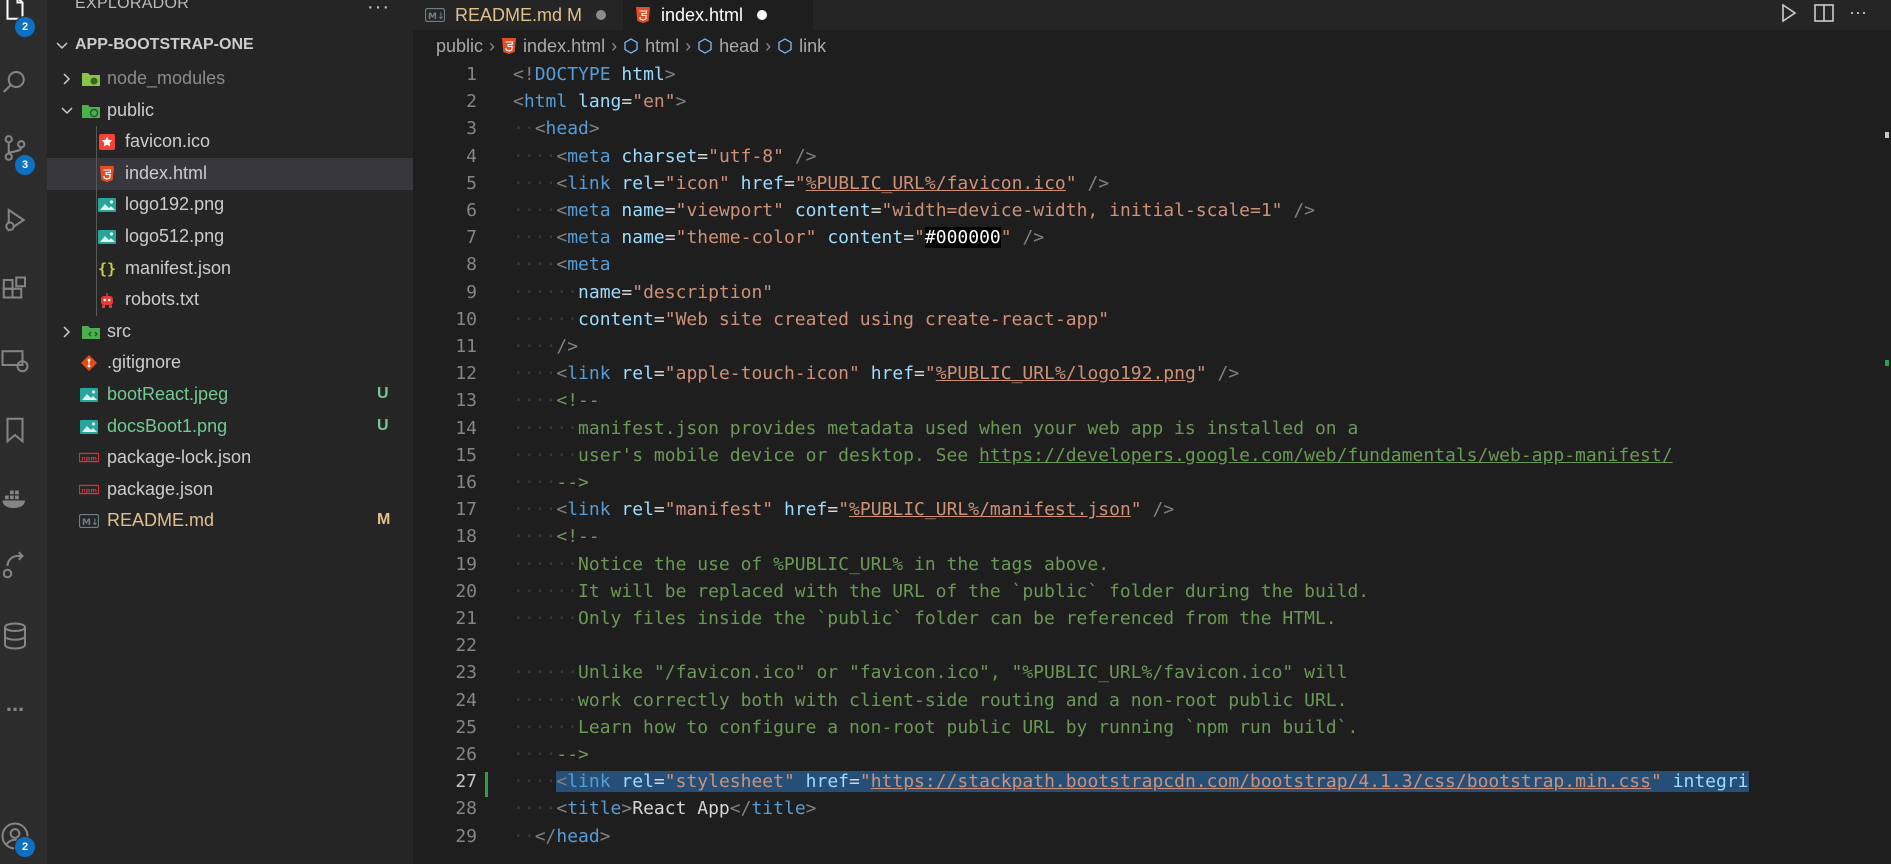  What do you see at coordinates (589, 265) in the screenshot?
I see `code-token: meta` at bounding box center [589, 265].